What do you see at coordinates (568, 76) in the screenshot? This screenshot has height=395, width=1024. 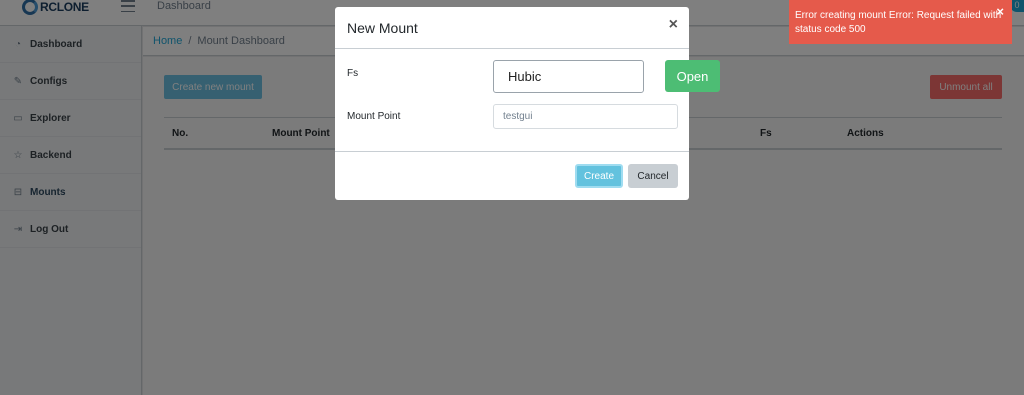 I see `fs-input` at bounding box center [568, 76].